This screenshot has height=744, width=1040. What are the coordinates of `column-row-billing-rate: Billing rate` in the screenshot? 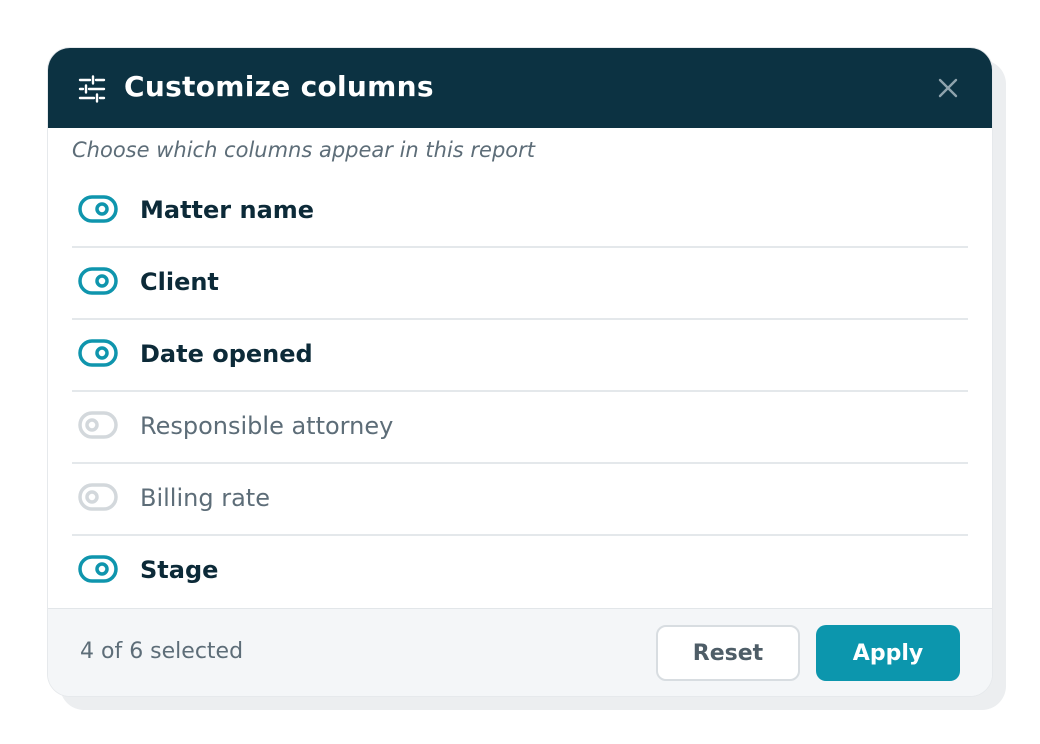 It's located at (520, 500).